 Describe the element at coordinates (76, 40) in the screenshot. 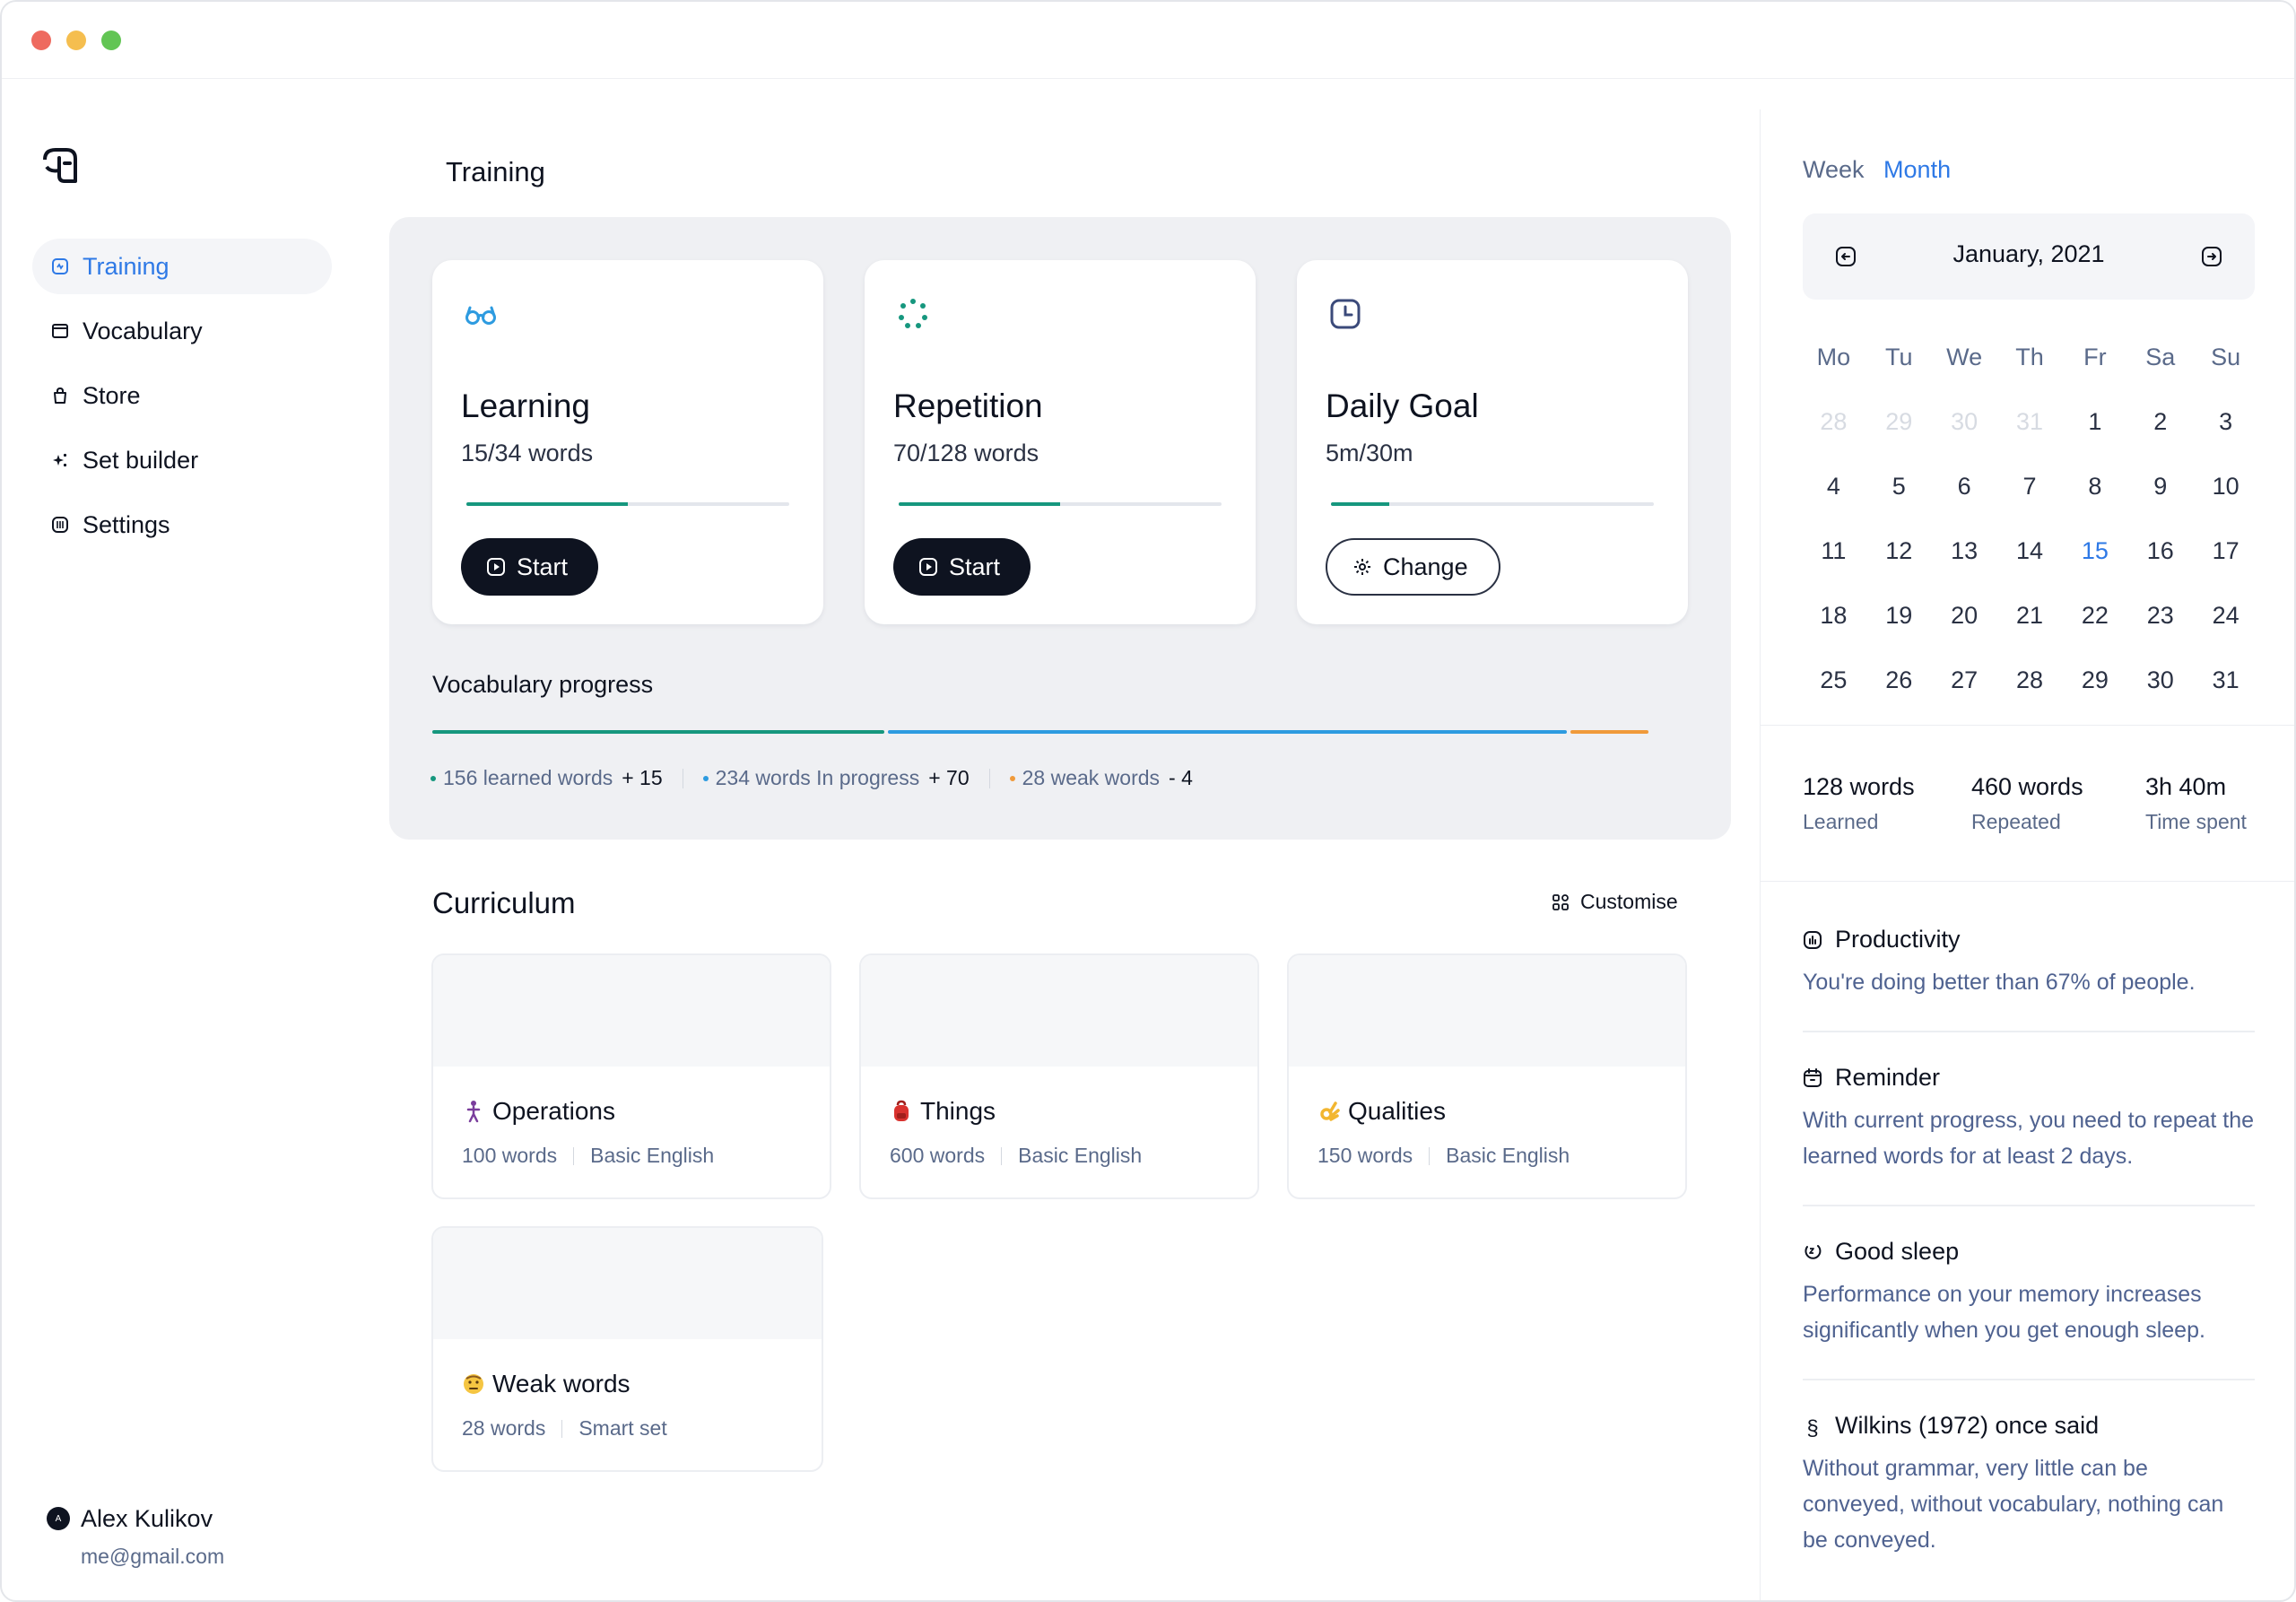

I see `minimize-window-button` at that location.